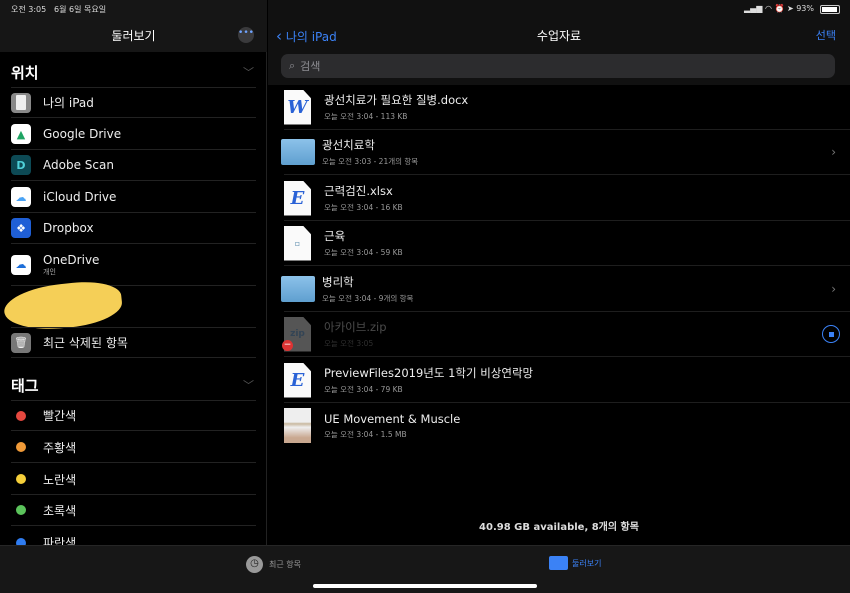  Describe the element at coordinates (133, 165) in the screenshot. I see `sidebar-item-adobe-scan: D Adobe Scan` at that location.